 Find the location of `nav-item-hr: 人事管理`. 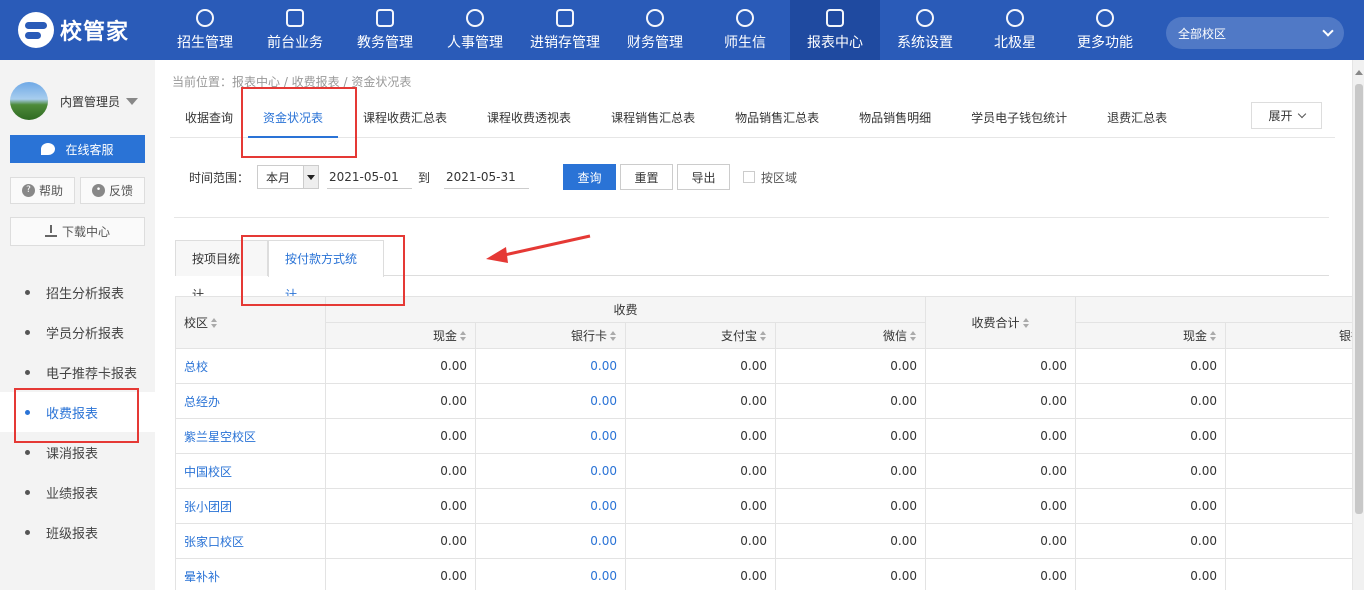

nav-item-hr: 人事管理 is located at coordinates (475, 30).